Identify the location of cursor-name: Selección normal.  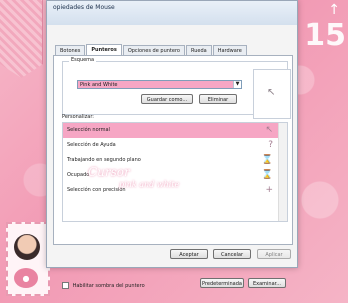
(88, 130).